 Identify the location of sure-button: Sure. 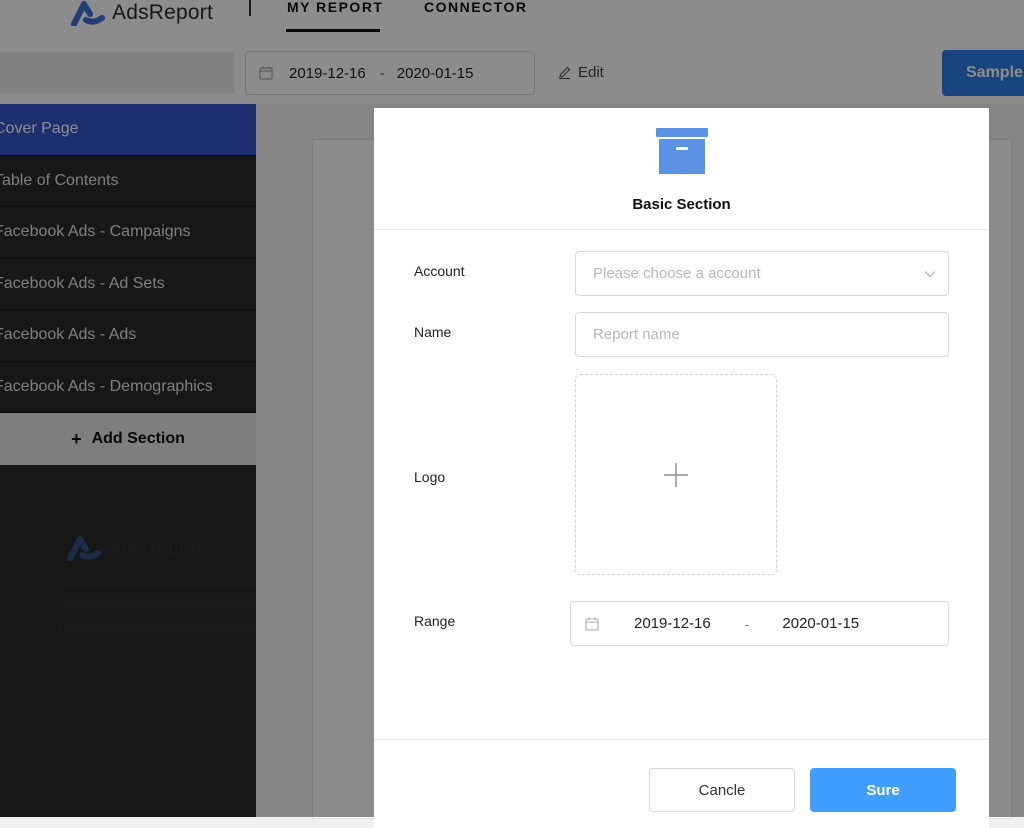
(883, 790).